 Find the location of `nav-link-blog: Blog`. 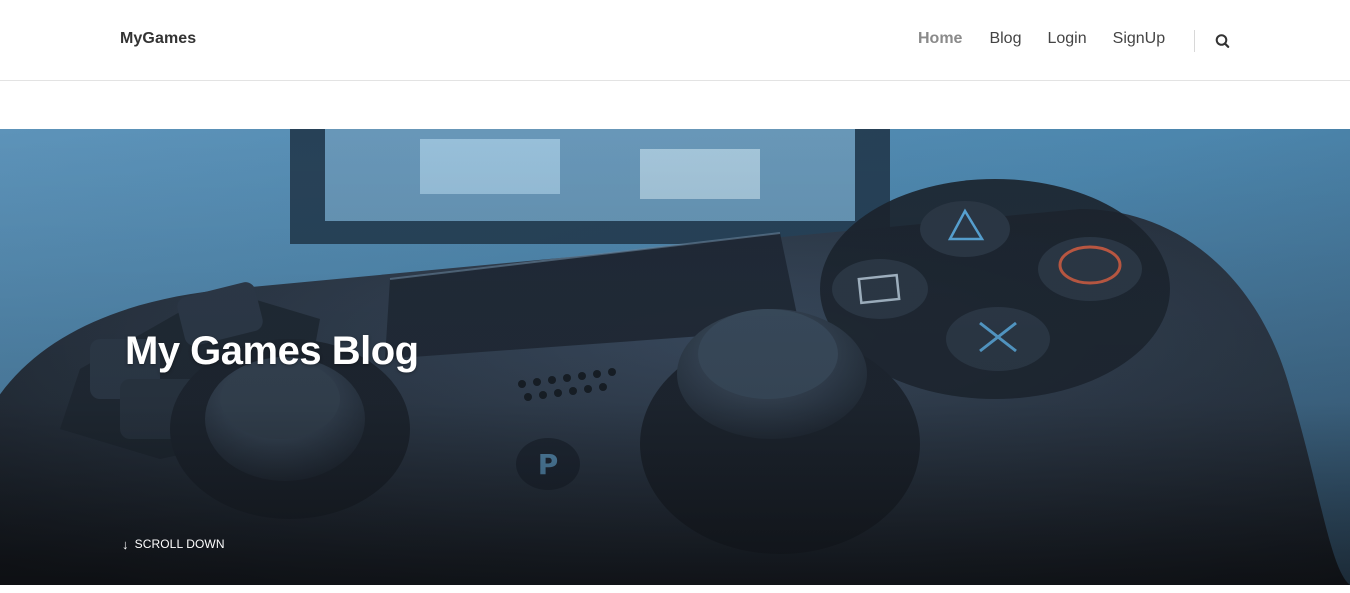

nav-link-blog: Blog is located at coordinates (1005, 39).